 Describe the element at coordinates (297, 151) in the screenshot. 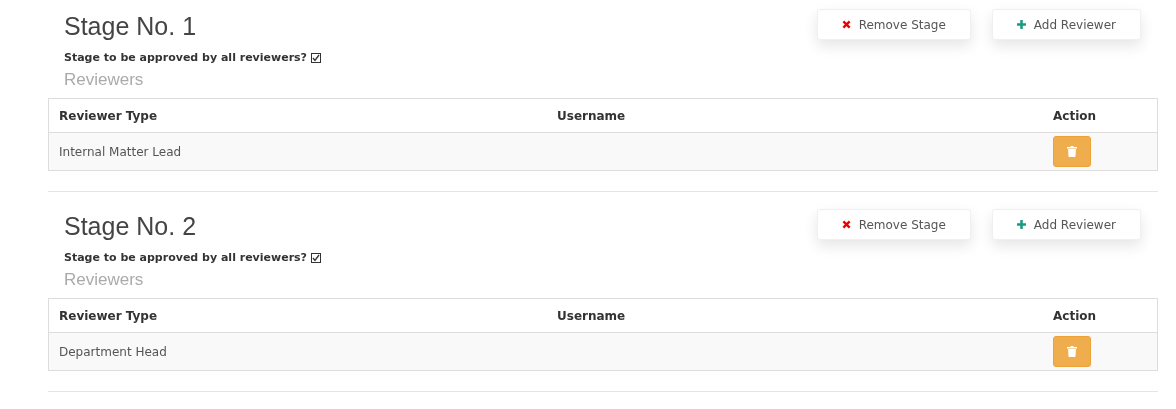

I see `table-cell: Internal Matter Lead` at that location.